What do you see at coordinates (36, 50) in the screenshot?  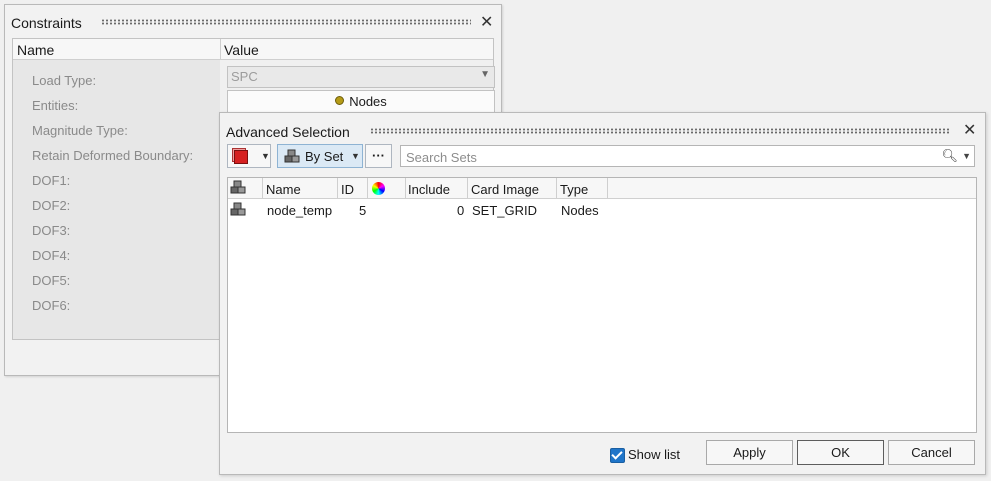 I see `header-name: Name` at bounding box center [36, 50].